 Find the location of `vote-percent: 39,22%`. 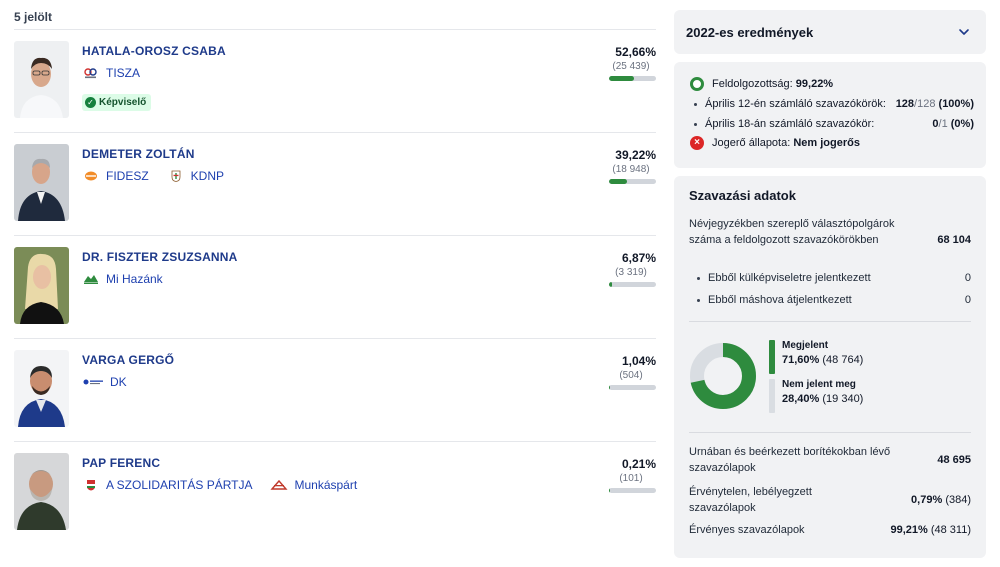

vote-percent: 39,22% is located at coordinates (635, 155).